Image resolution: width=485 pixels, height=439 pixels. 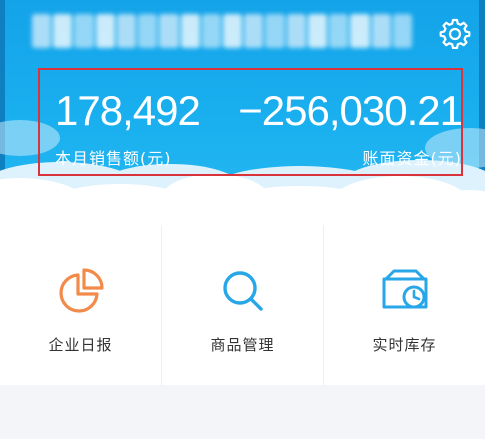 I want to click on menu-item-product-management: 商品管理, so click(x=242, y=305).